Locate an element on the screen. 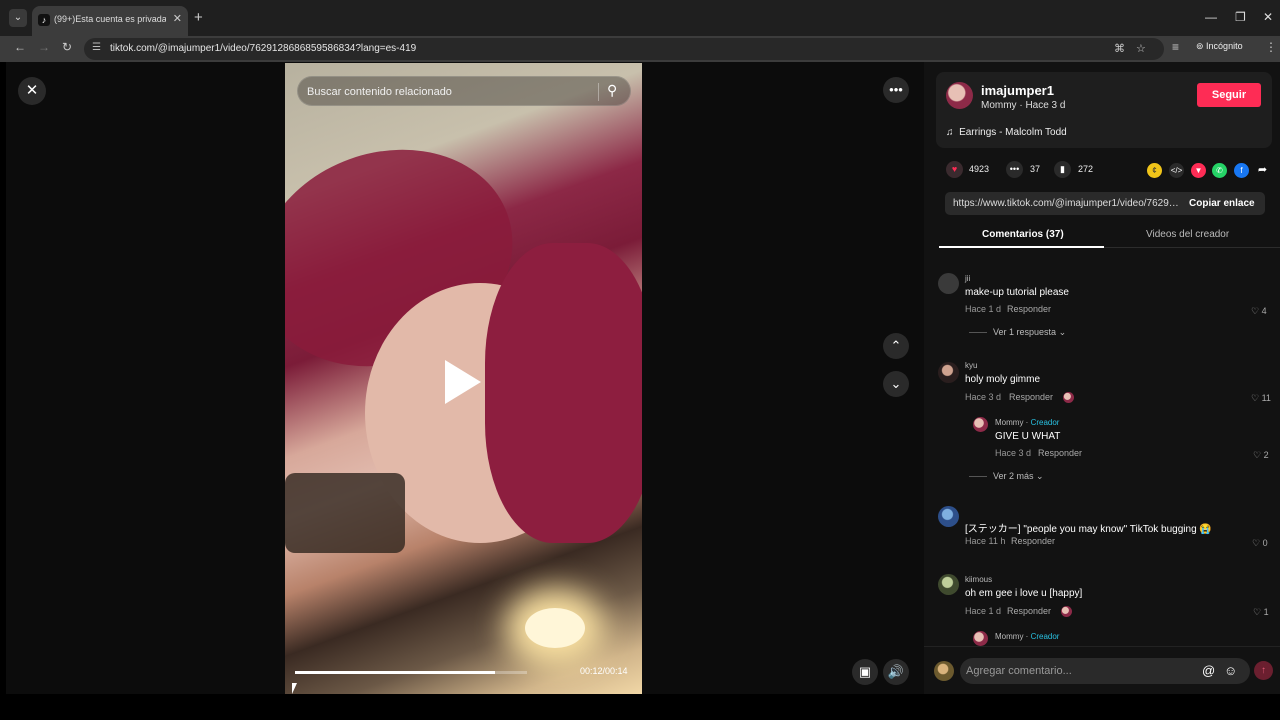 The image size is (1280, 720). new-tab-button: + is located at coordinates (198, 17).